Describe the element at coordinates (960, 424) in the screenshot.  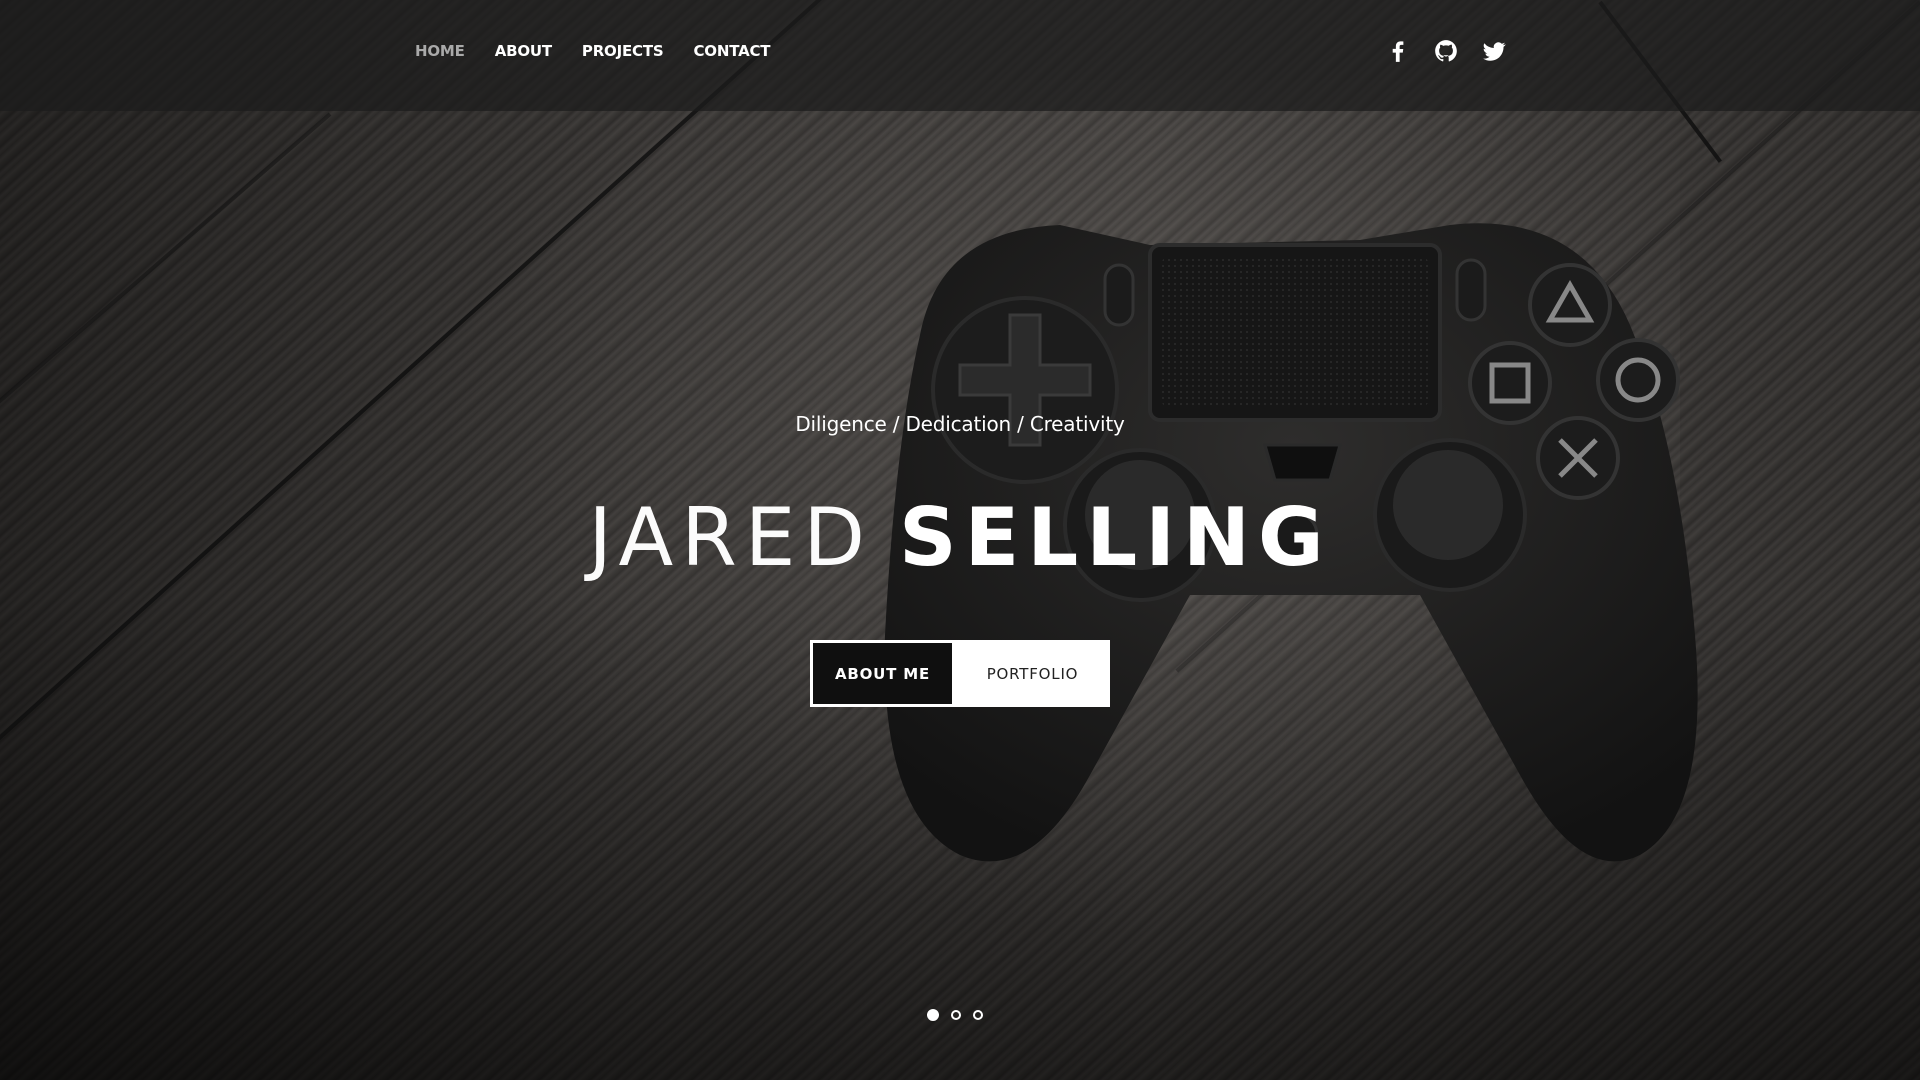
I see `hero-tagline: Diligence / Dedication / Creativity` at that location.